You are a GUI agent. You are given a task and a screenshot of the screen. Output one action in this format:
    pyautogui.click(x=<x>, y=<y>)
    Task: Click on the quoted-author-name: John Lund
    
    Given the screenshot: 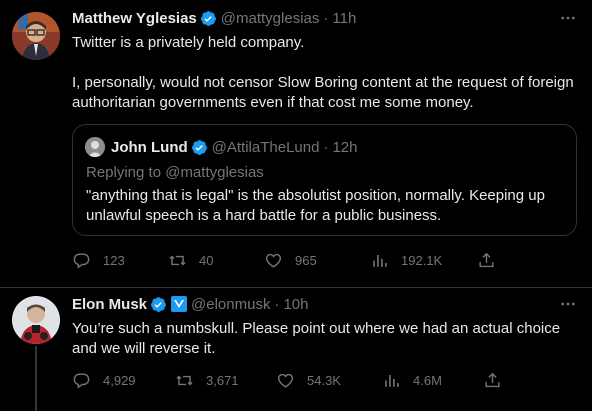 What is the action you would take?
    pyautogui.click(x=149, y=147)
    